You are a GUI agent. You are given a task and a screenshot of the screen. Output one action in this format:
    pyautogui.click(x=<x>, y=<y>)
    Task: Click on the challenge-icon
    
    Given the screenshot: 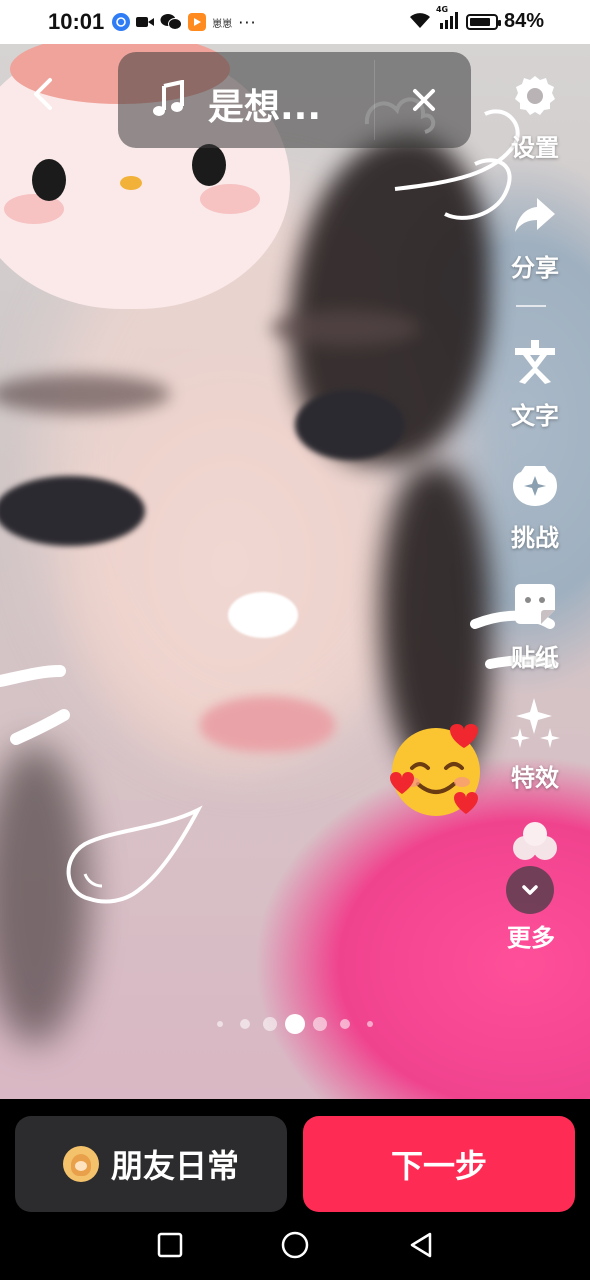 What is the action you would take?
    pyautogui.click(x=535, y=486)
    